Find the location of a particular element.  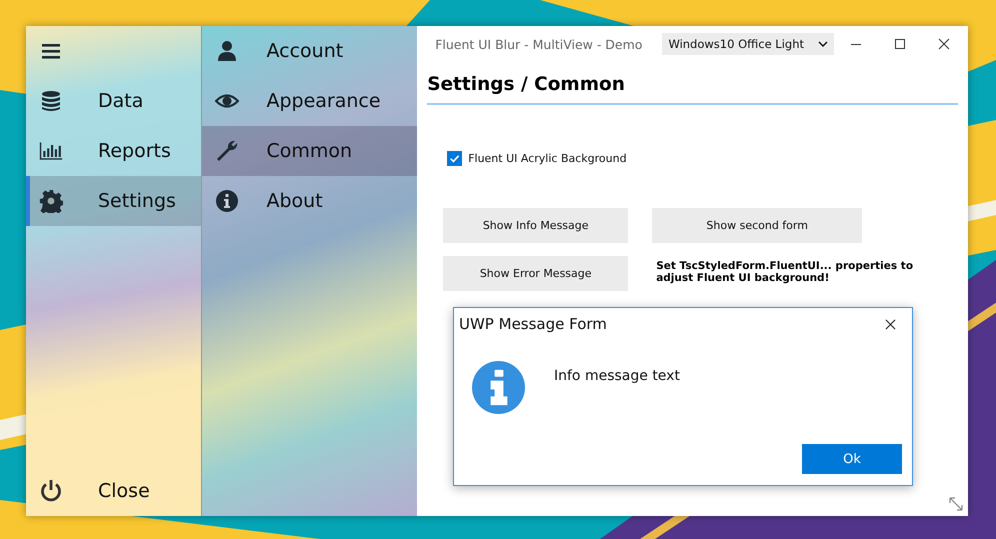

dialog-message: Info message text is located at coordinates (617, 376).